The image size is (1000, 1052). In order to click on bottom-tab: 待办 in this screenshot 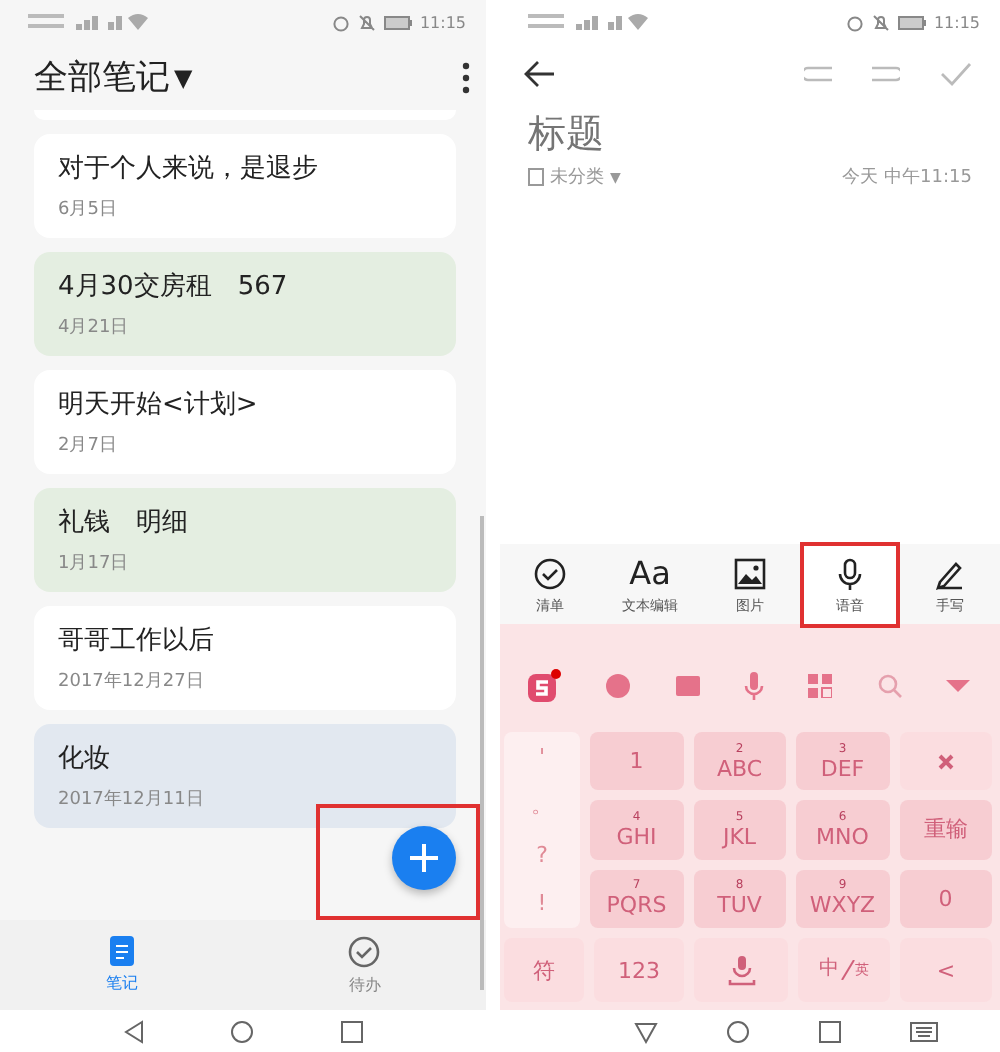, I will do `click(364, 965)`.